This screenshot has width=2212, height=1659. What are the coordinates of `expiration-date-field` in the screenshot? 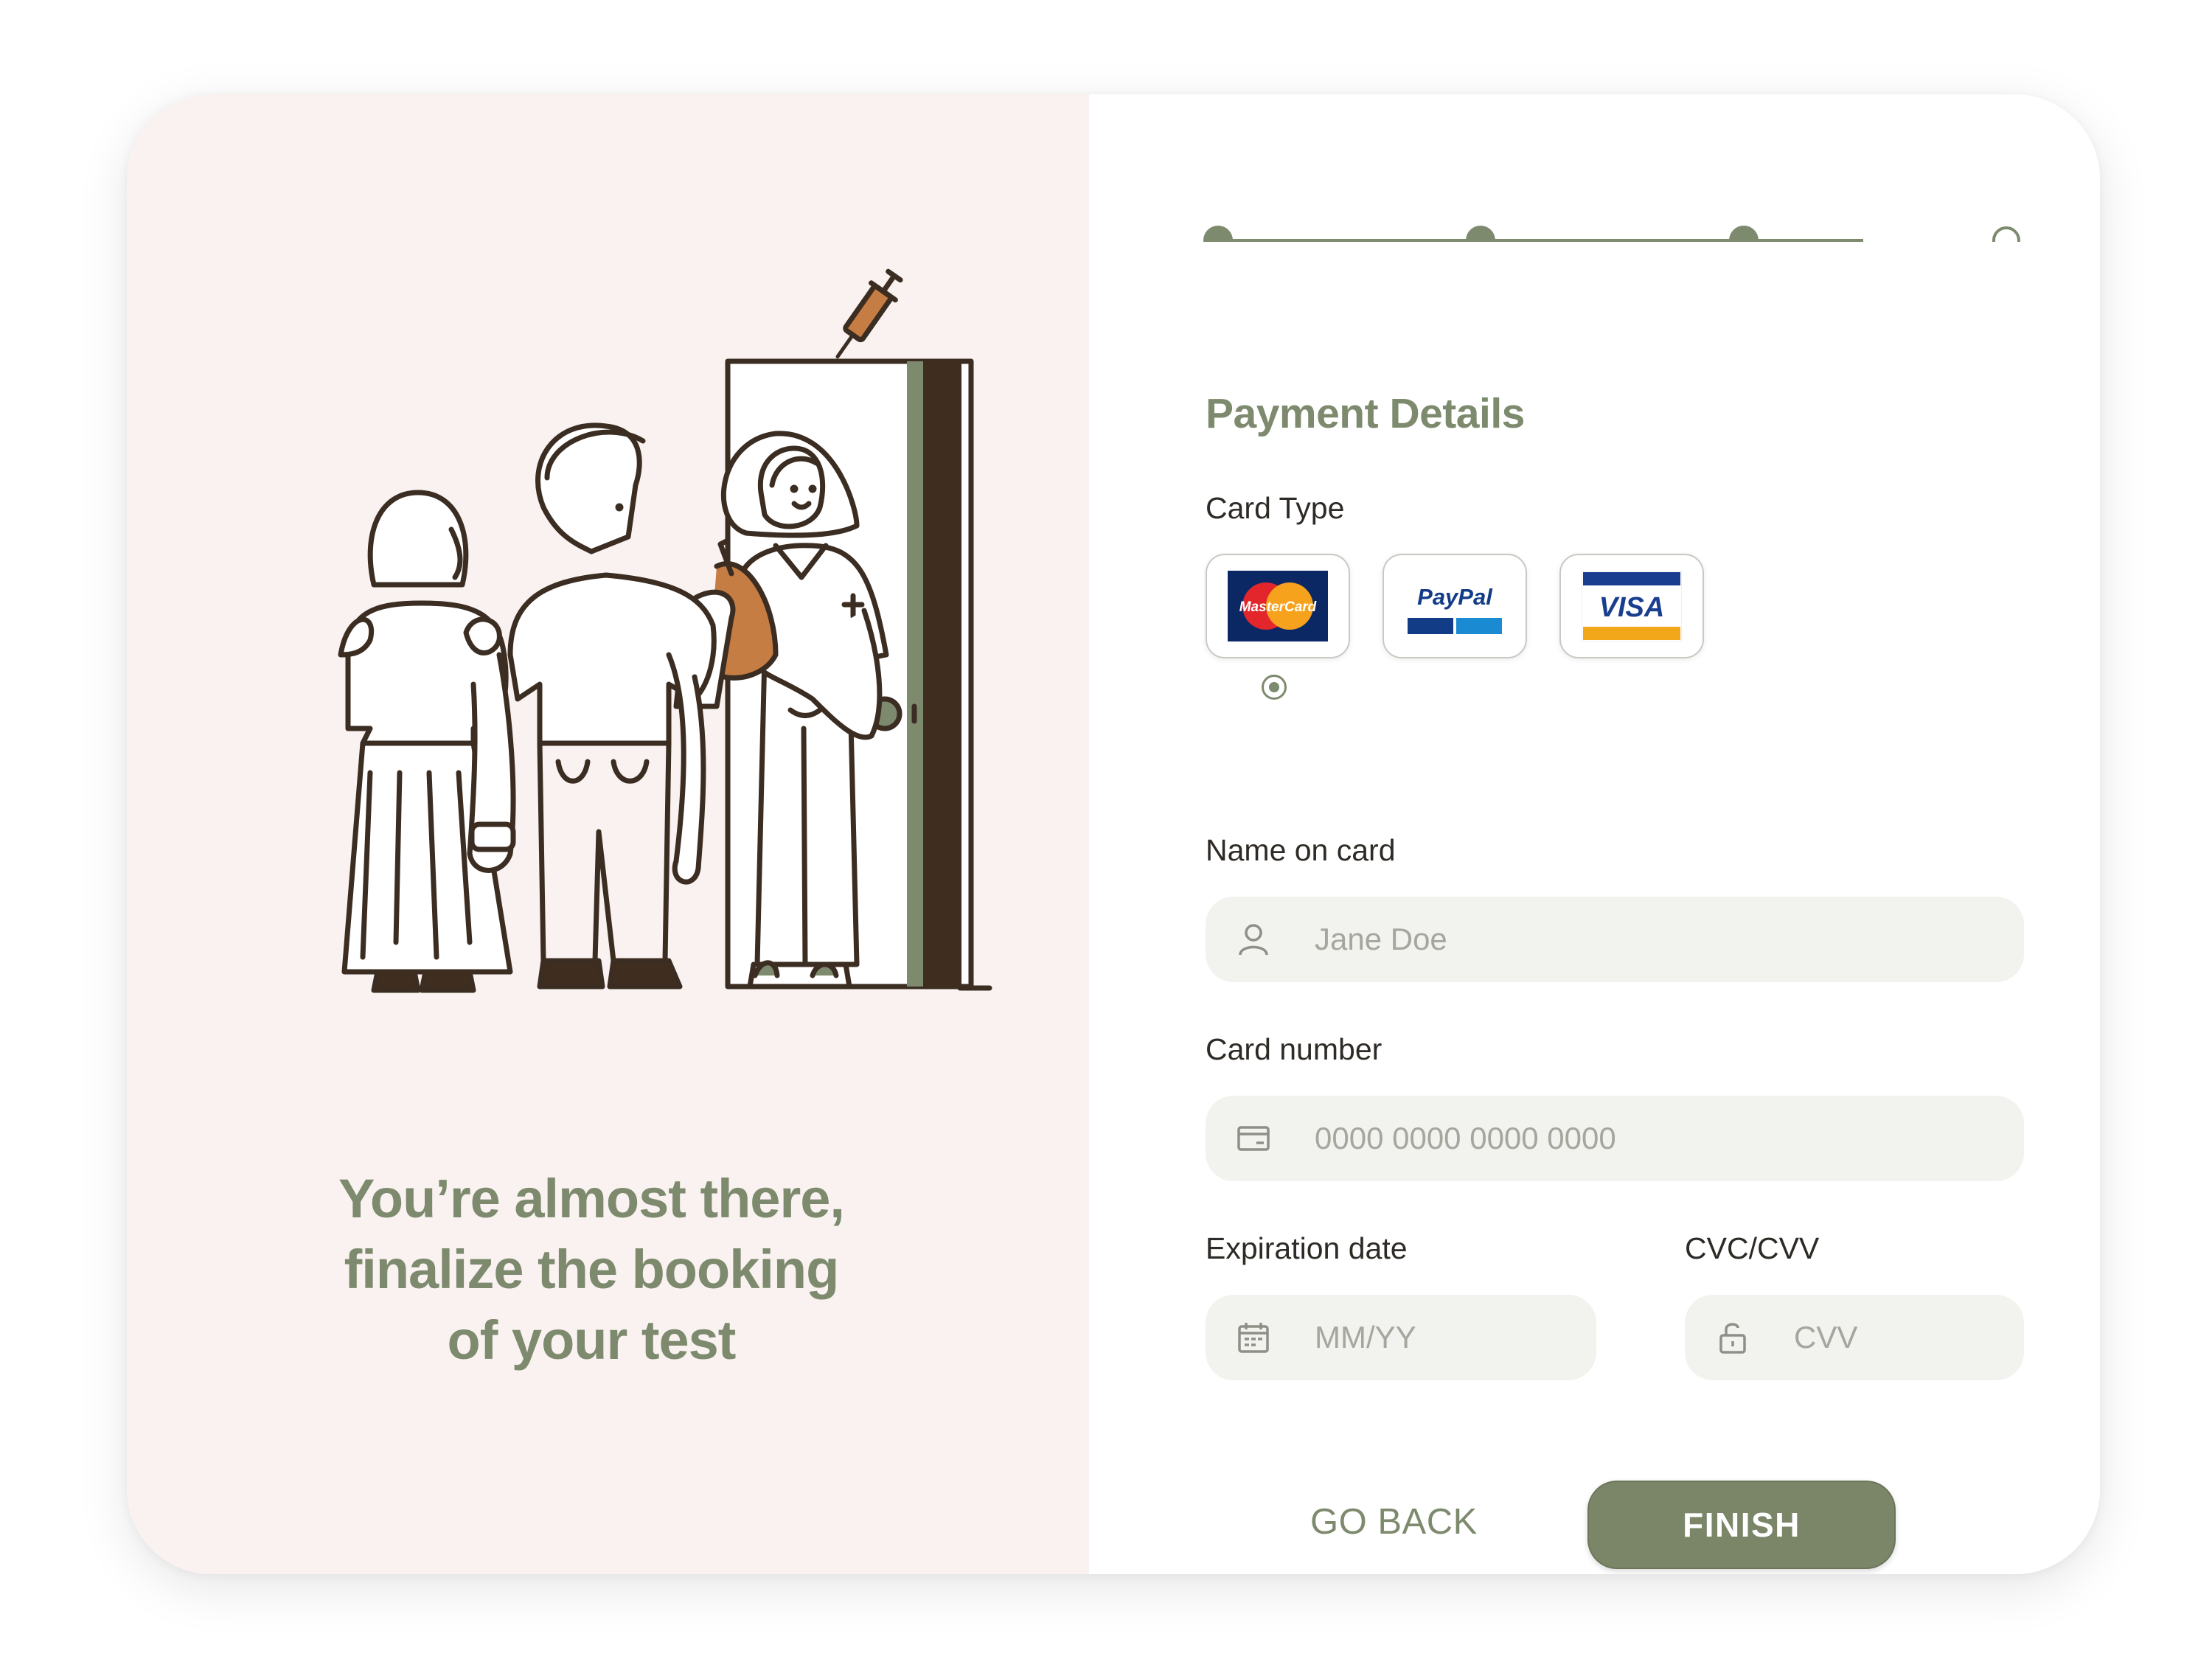 It's located at (1401, 1337).